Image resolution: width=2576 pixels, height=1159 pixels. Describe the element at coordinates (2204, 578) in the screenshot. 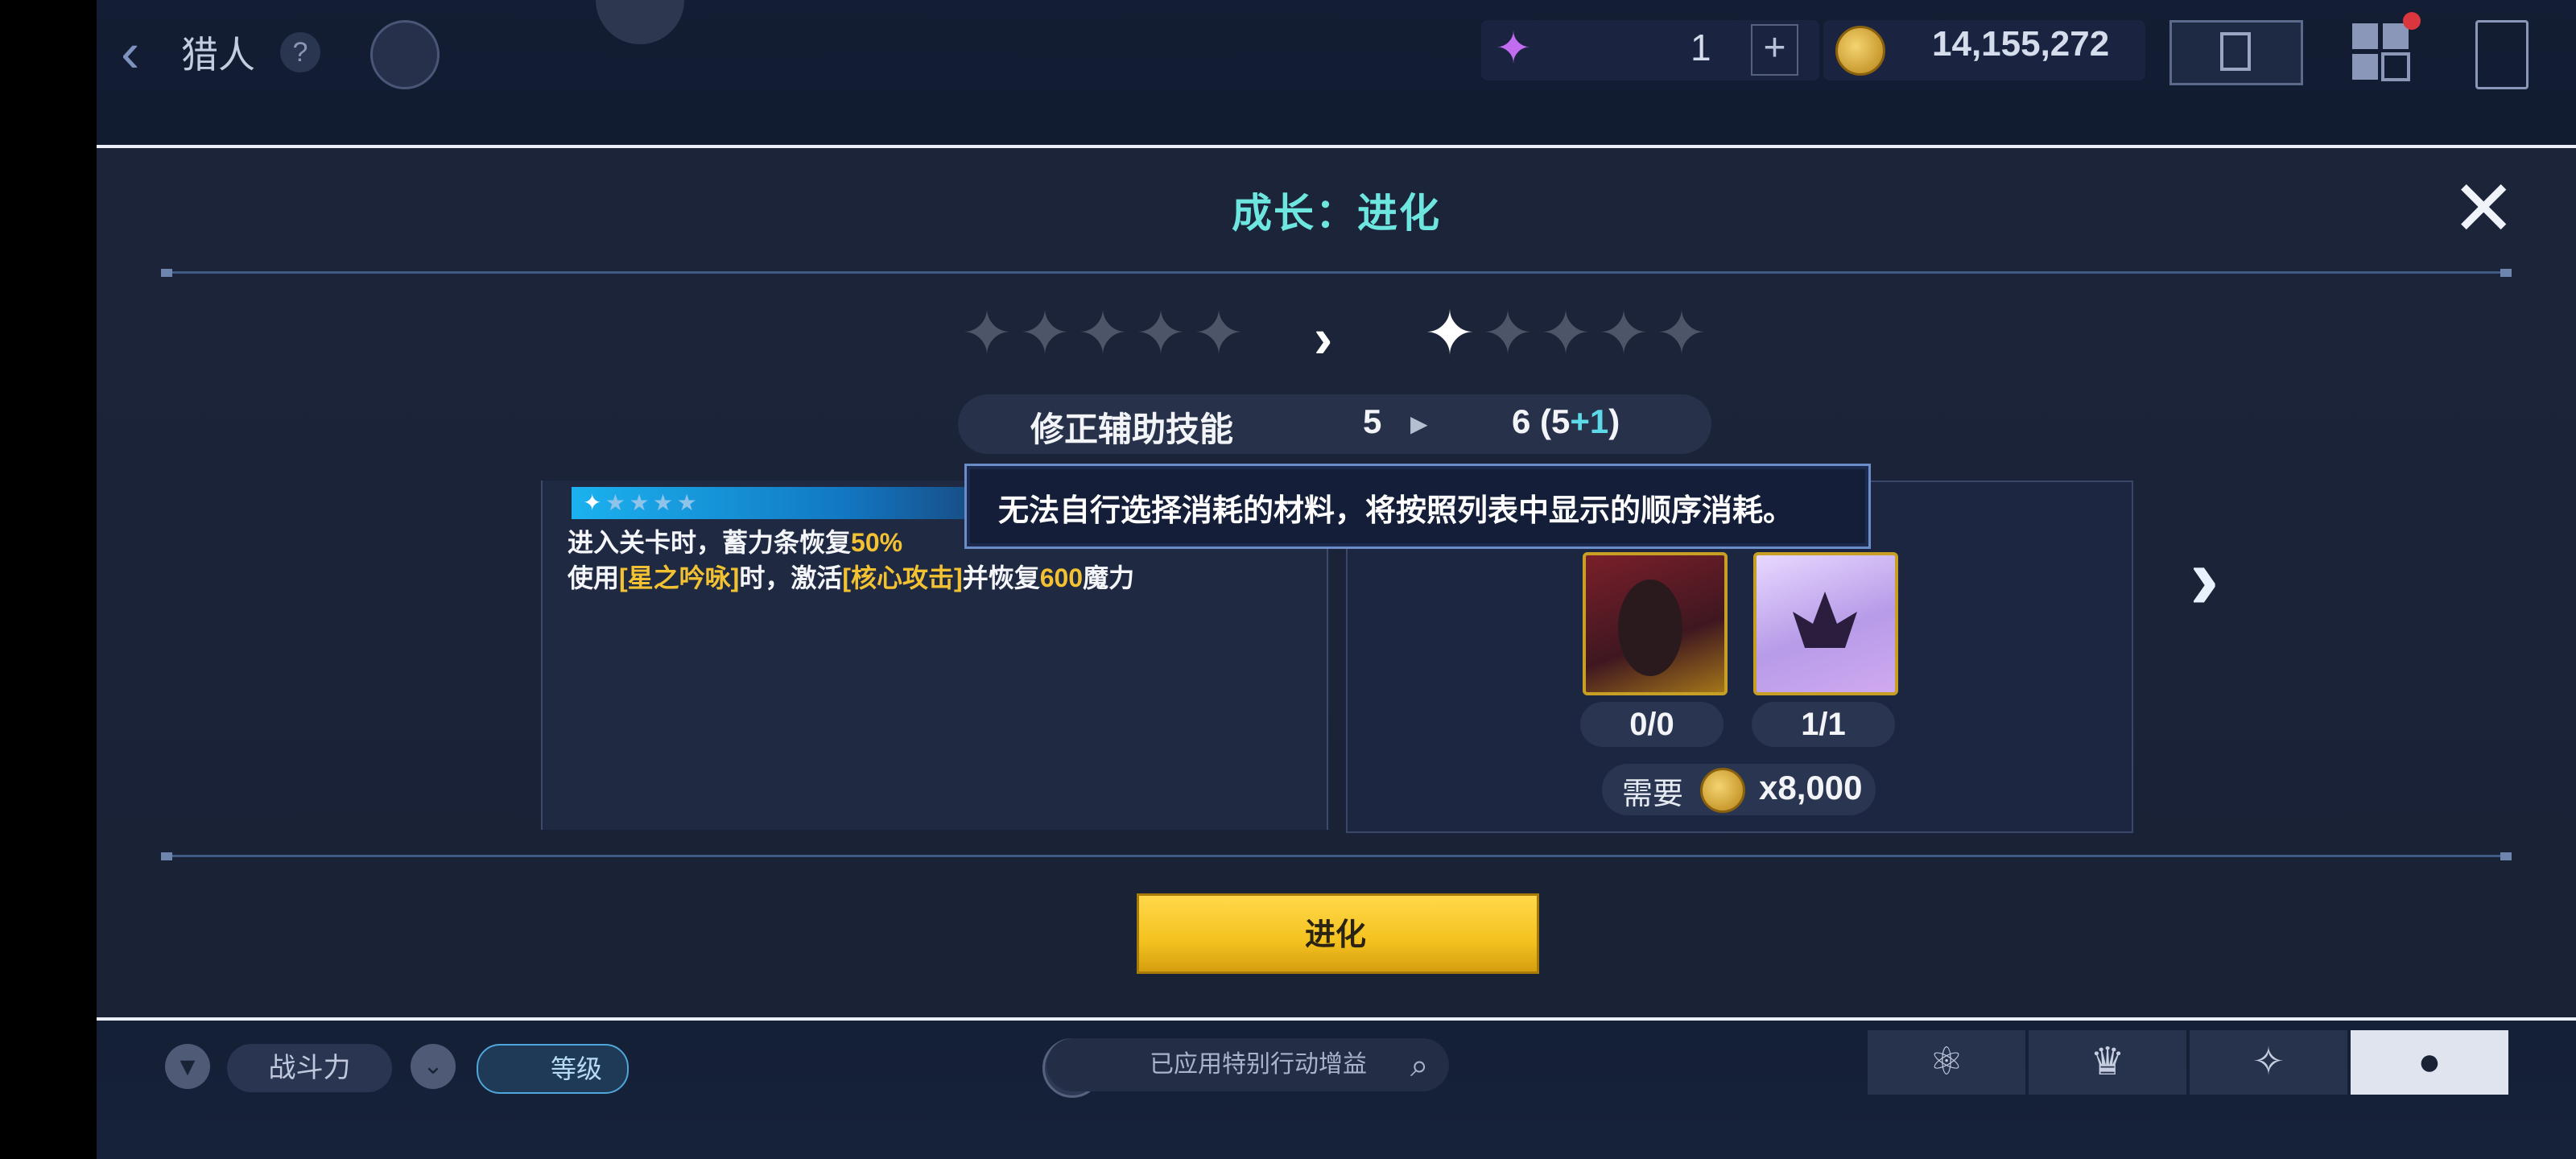

I see `next-chevron-icon: ›` at that location.